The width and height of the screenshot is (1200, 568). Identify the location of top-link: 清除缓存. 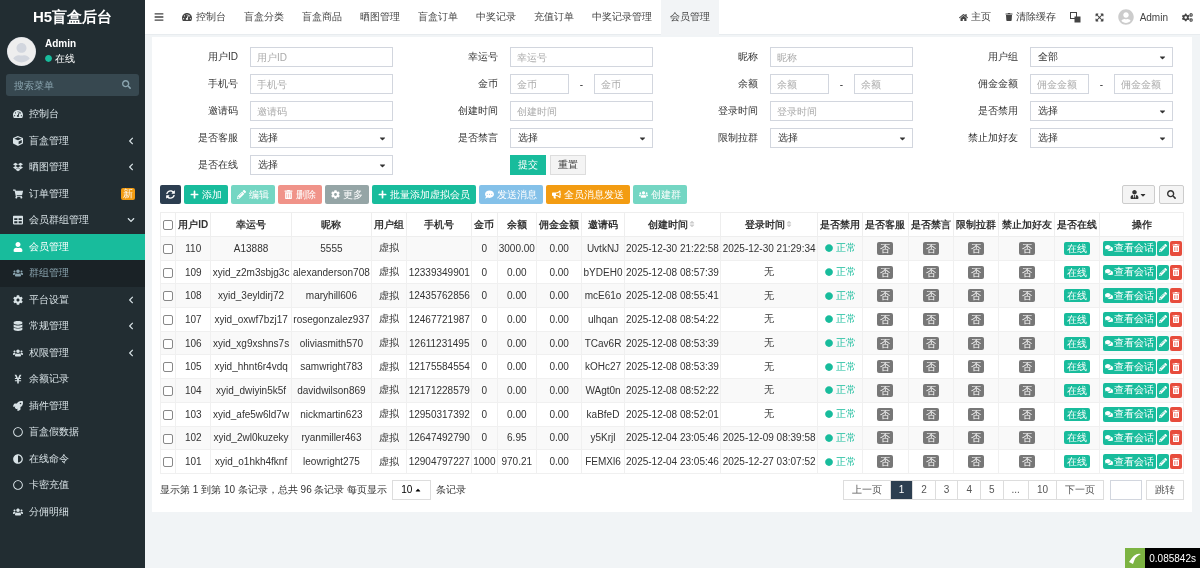
(1030, 17).